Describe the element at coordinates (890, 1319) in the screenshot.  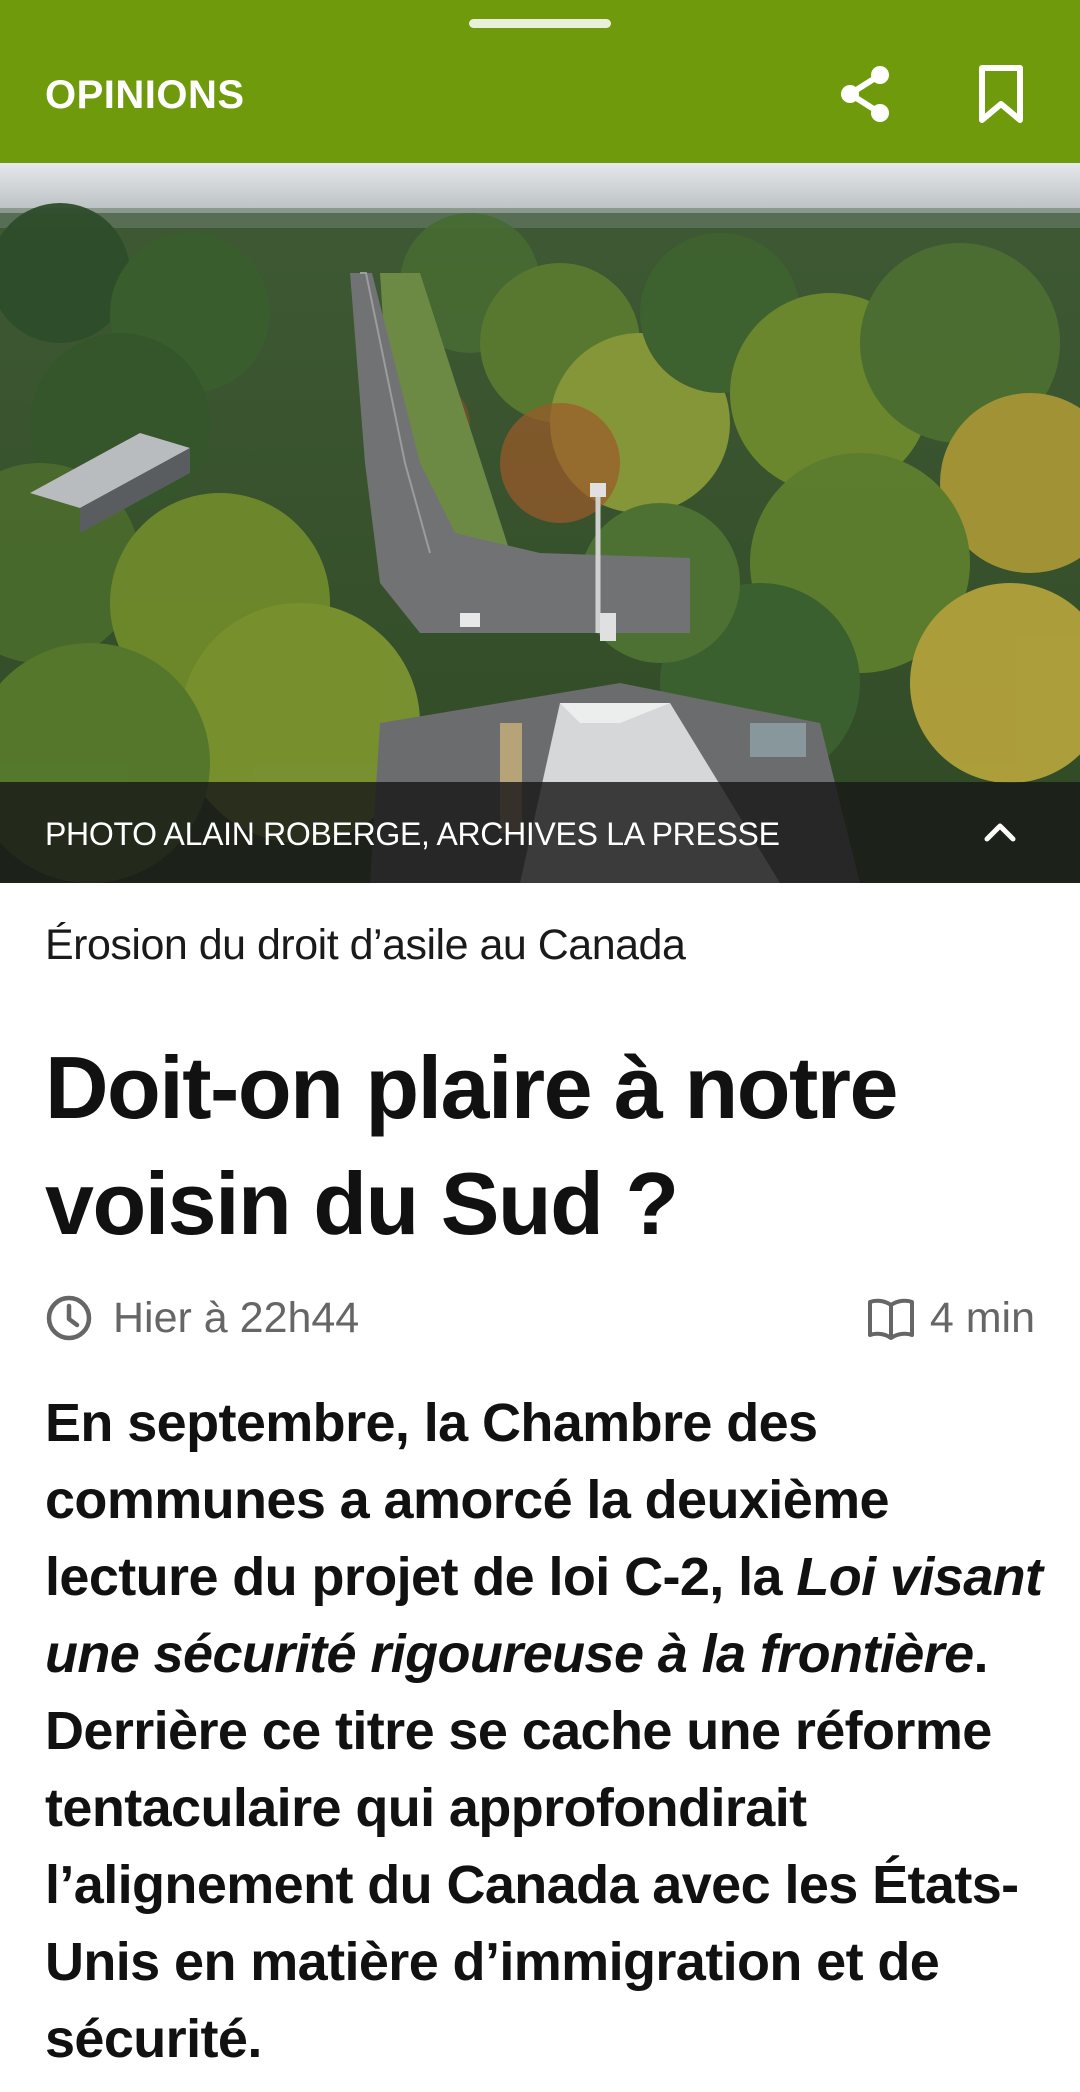
I see `book-icon` at that location.